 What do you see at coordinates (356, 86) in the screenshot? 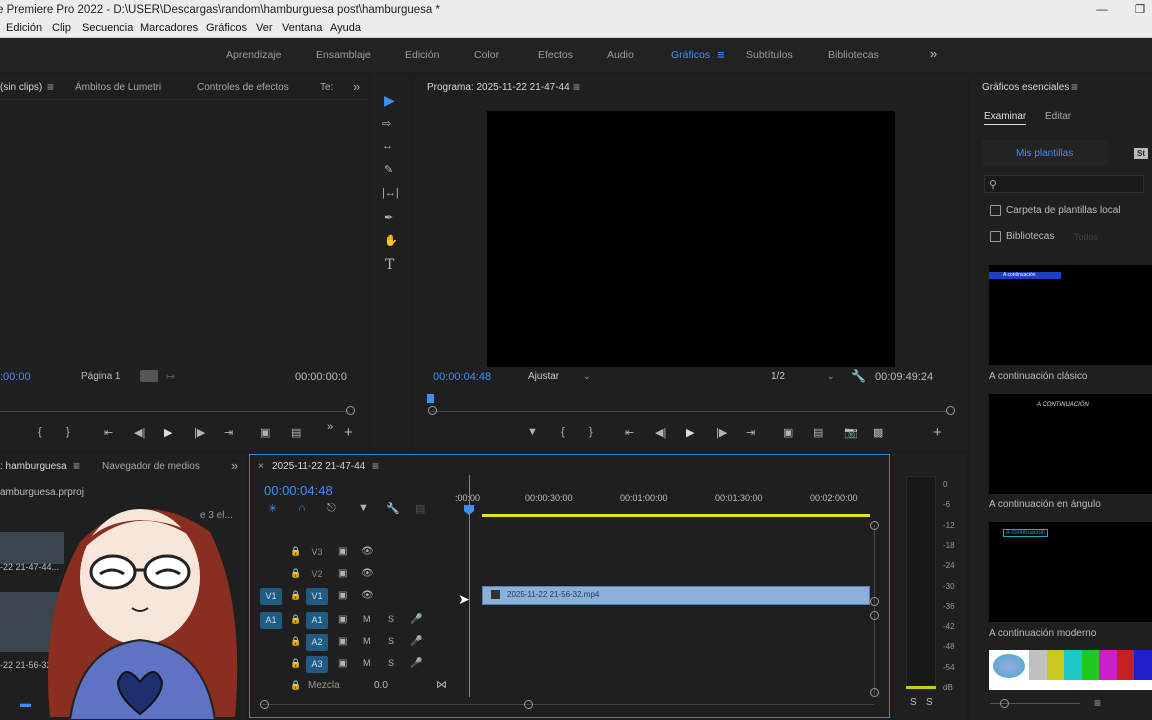
I see `more-tabs-icon: »` at bounding box center [356, 86].